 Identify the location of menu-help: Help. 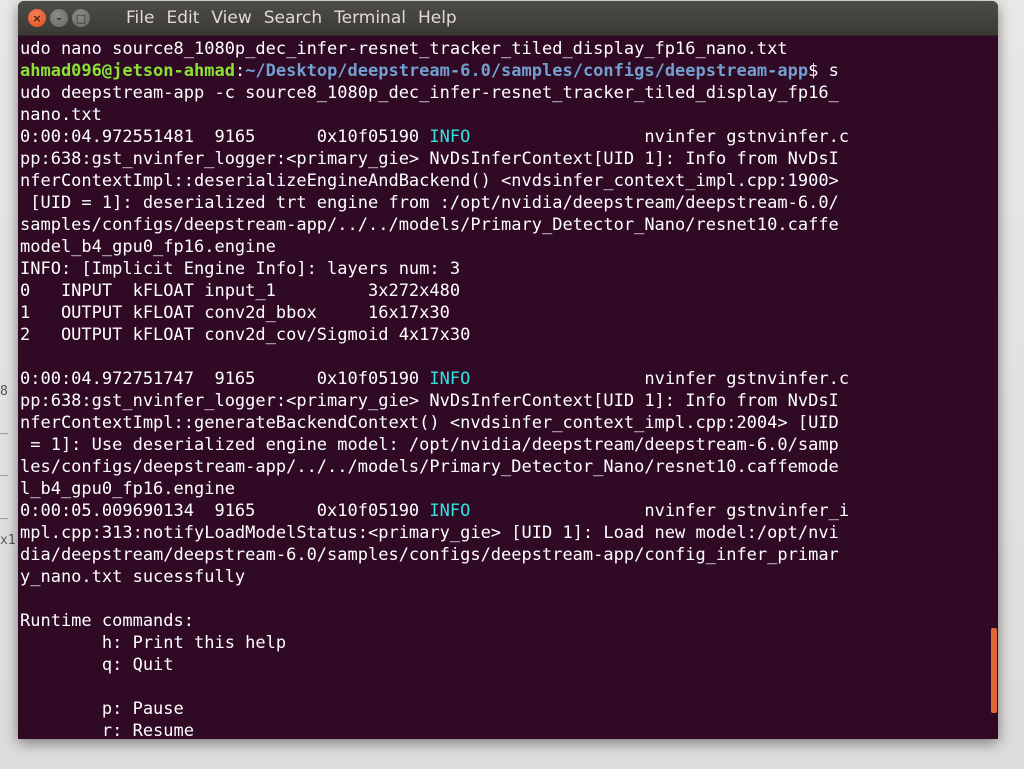
(437, 18).